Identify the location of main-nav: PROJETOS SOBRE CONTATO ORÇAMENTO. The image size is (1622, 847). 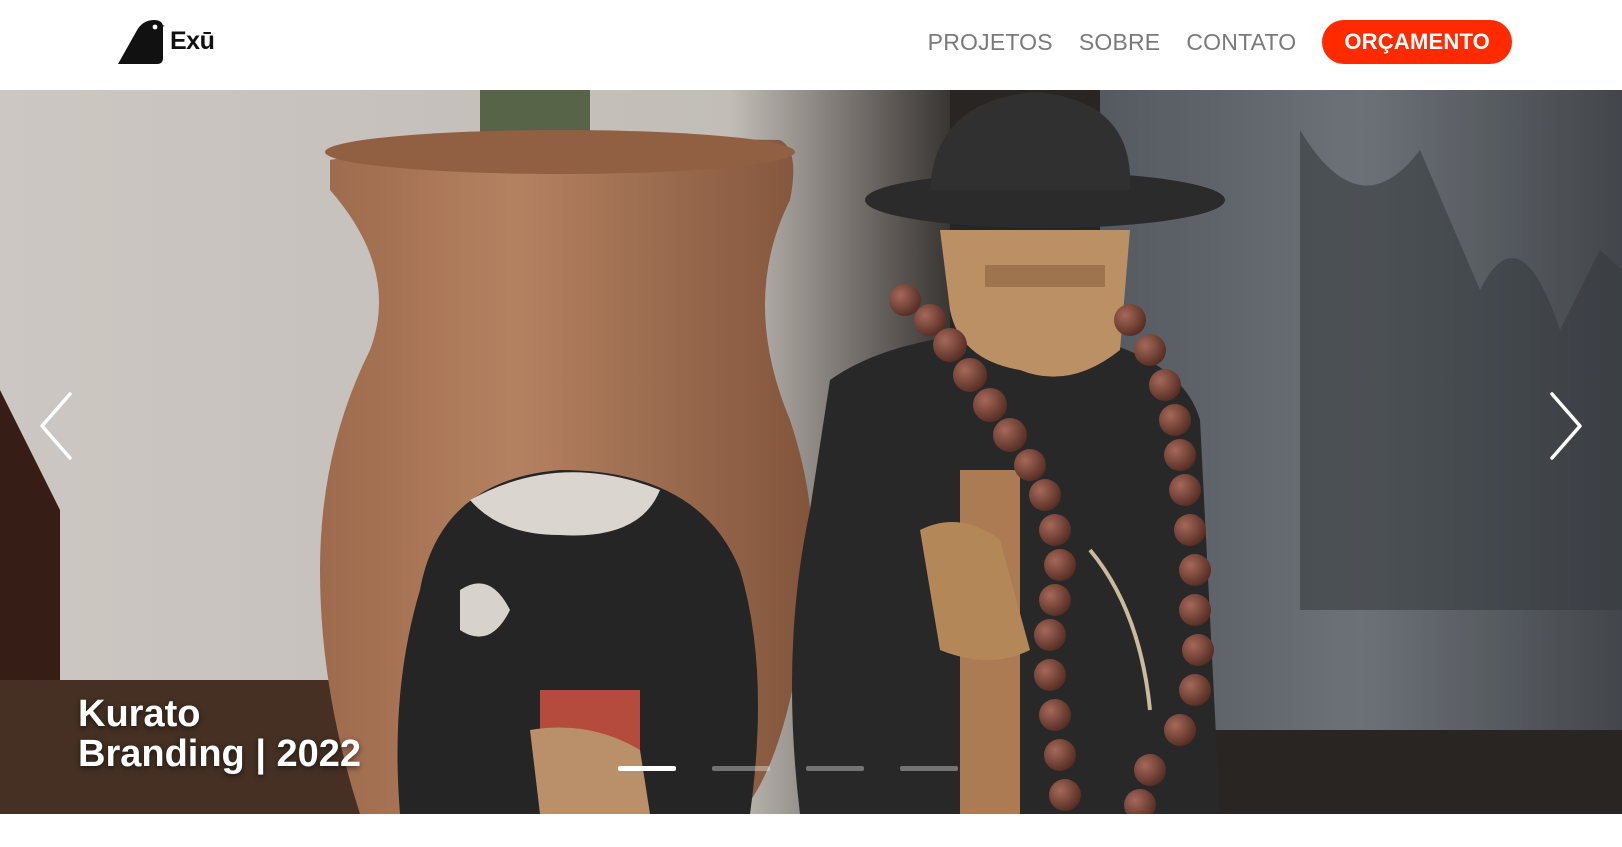
(1220, 42).